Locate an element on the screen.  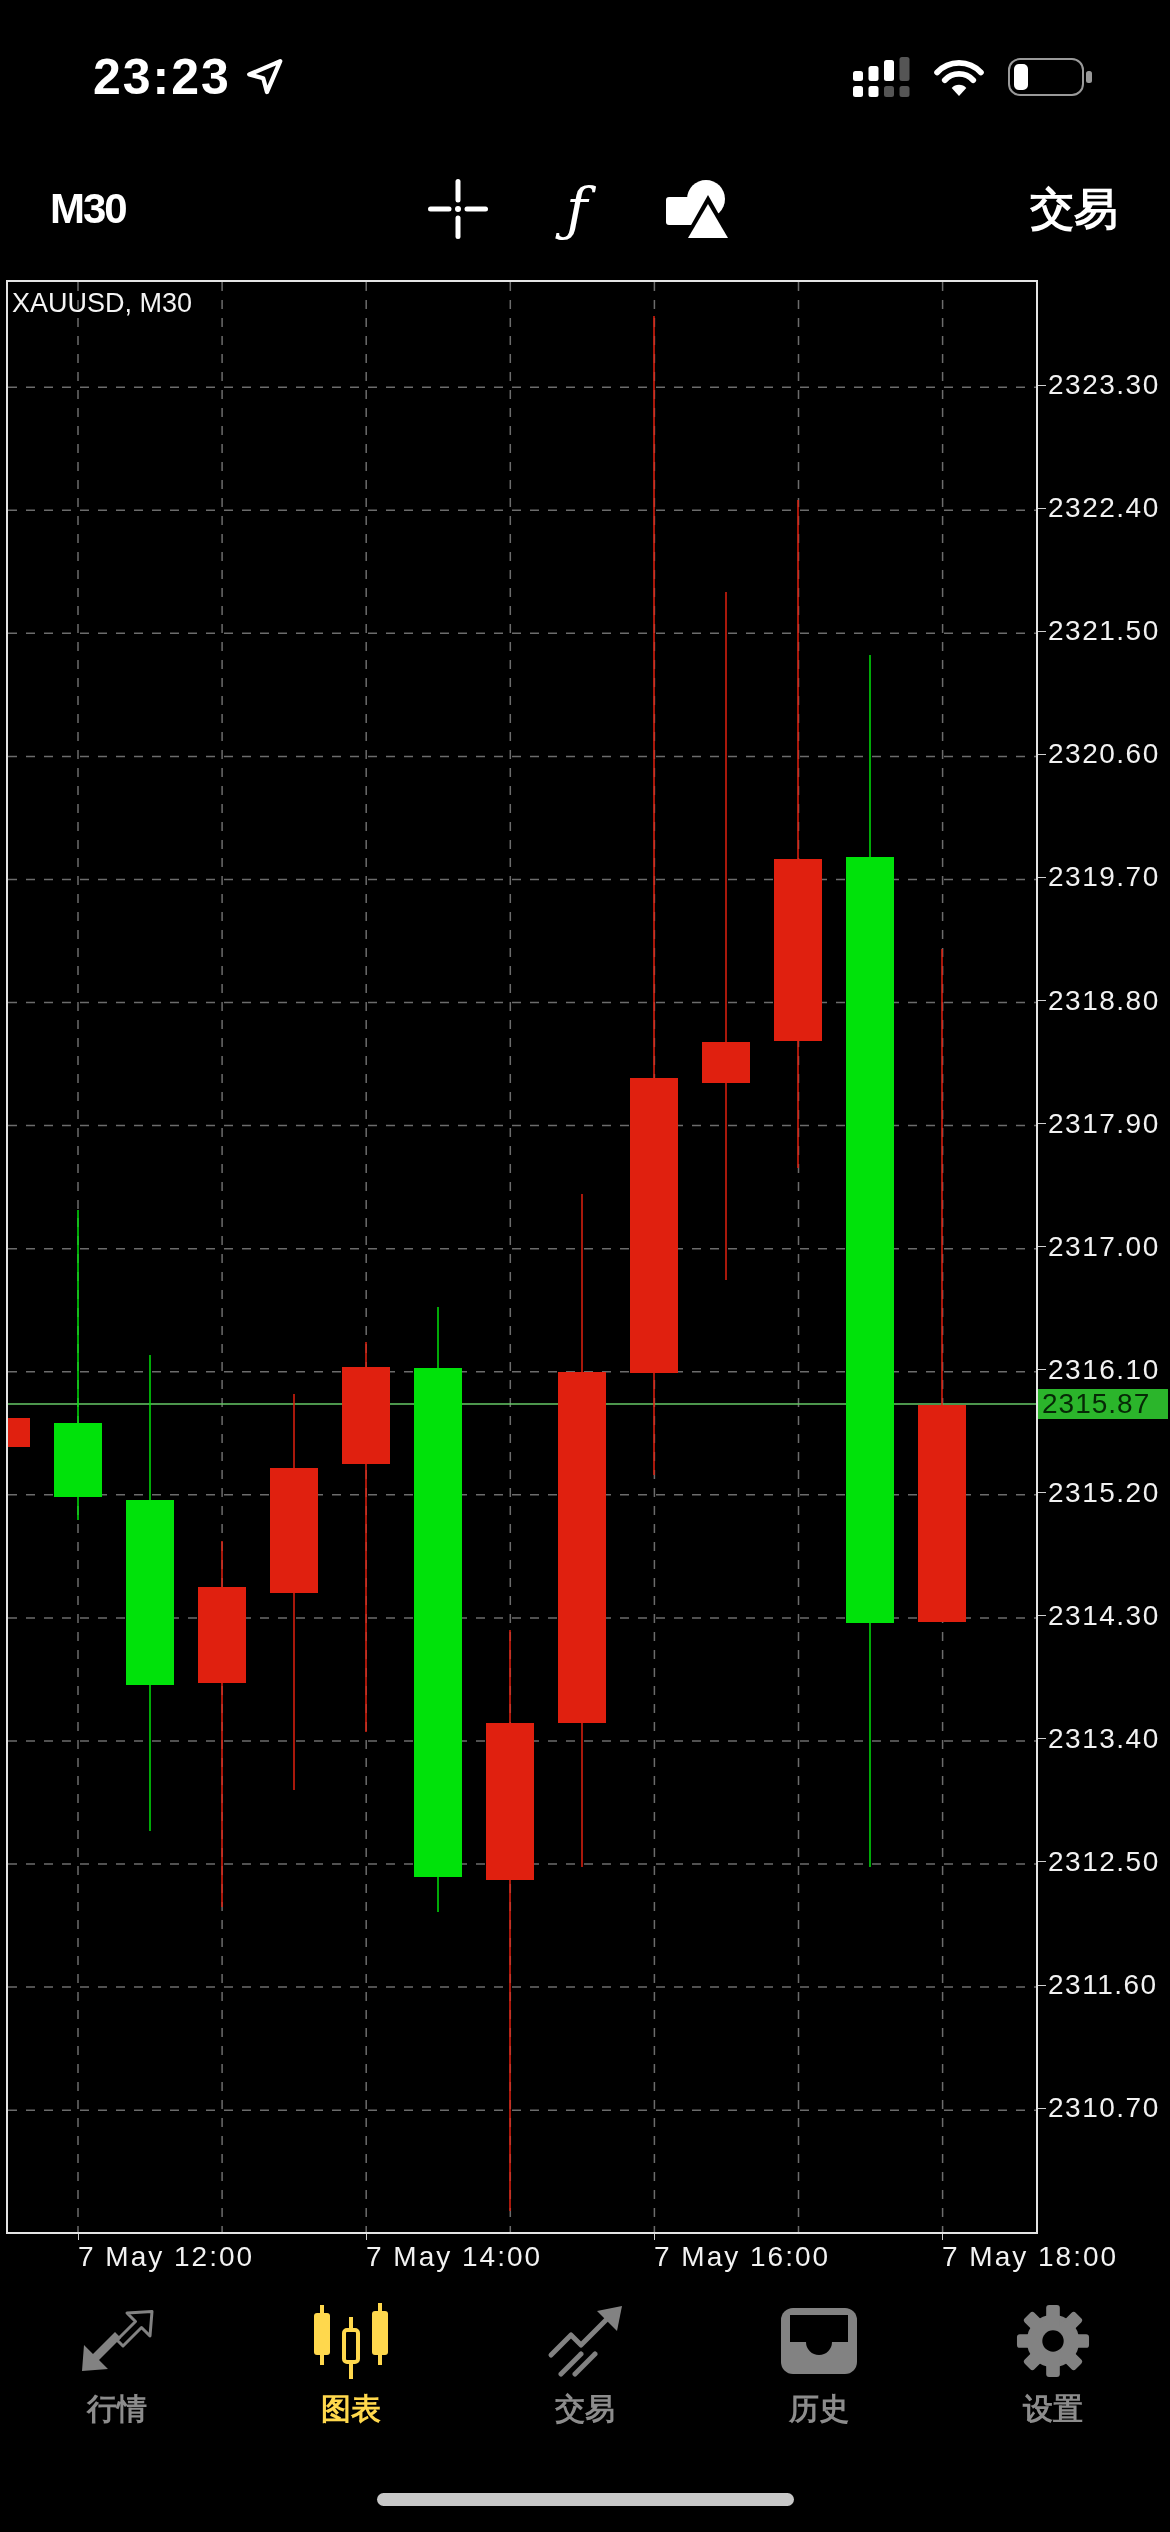
price-label: 2320.60 is located at coordinates (1104, 754).